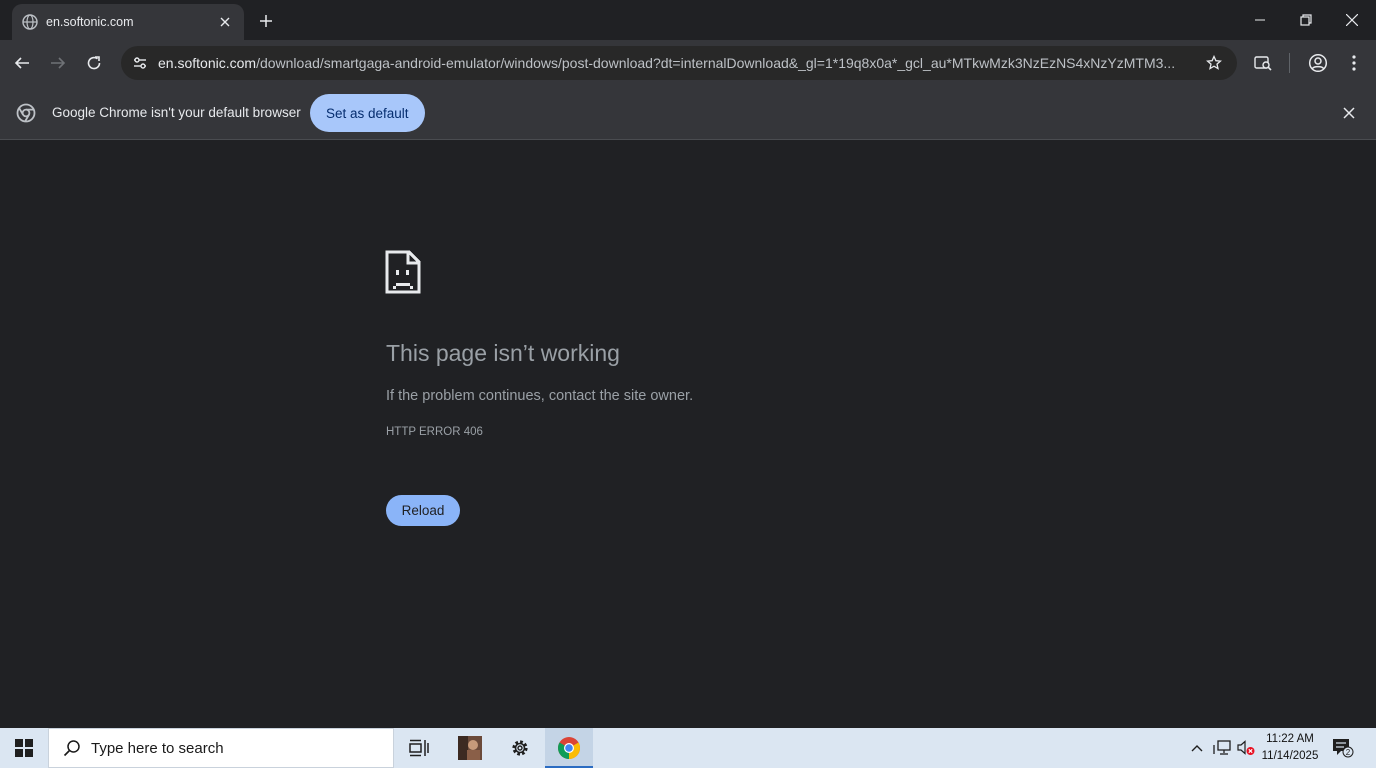 Image resolution: width=1376 pixels, height=768 pixels. Describe the element at coordinates (140, 63) in the screenshot. I see `site-info-icon` at that location.